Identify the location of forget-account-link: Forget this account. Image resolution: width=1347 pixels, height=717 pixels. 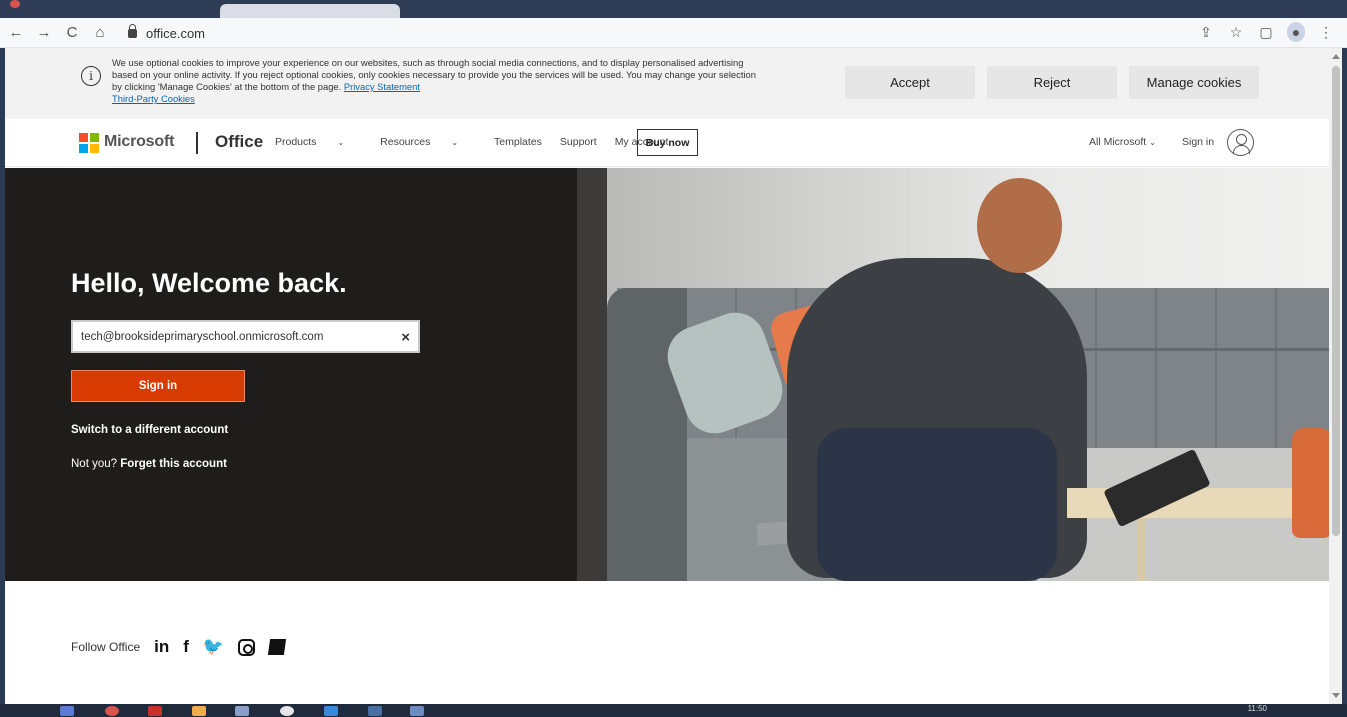
(173, 464).